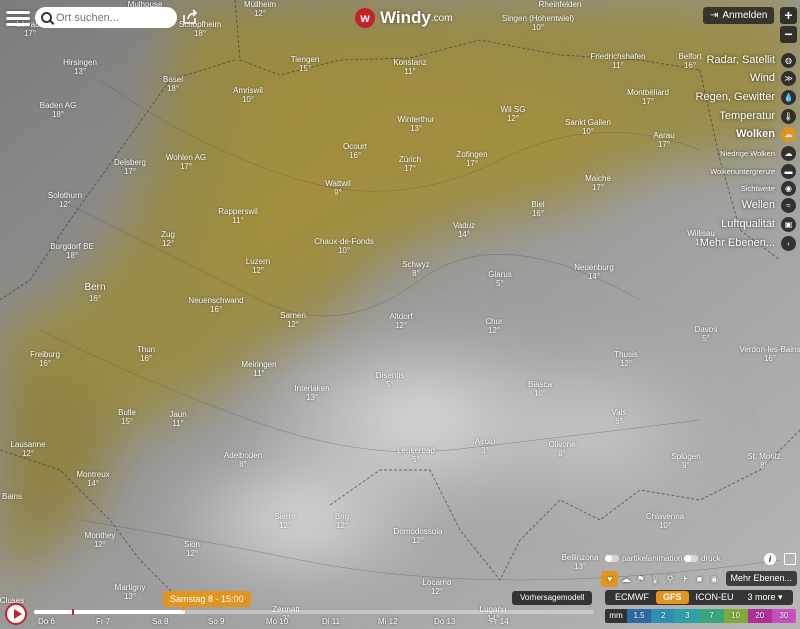  I want to click on place-label: Tiengen 15°, so click(305, 64).